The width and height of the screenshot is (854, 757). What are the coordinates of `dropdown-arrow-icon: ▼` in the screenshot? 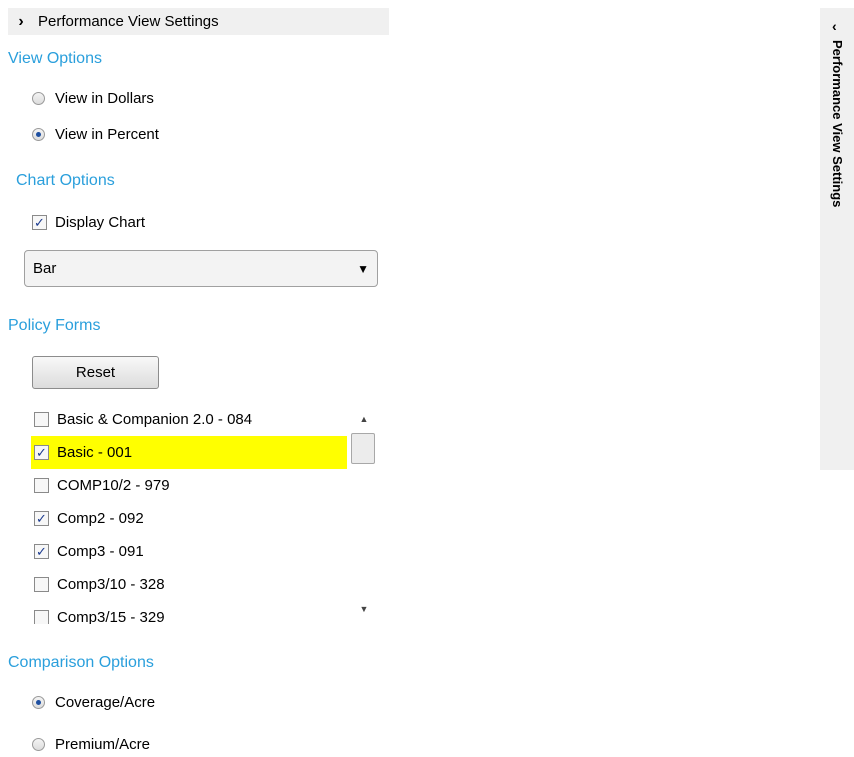 It's located at (363, 269).